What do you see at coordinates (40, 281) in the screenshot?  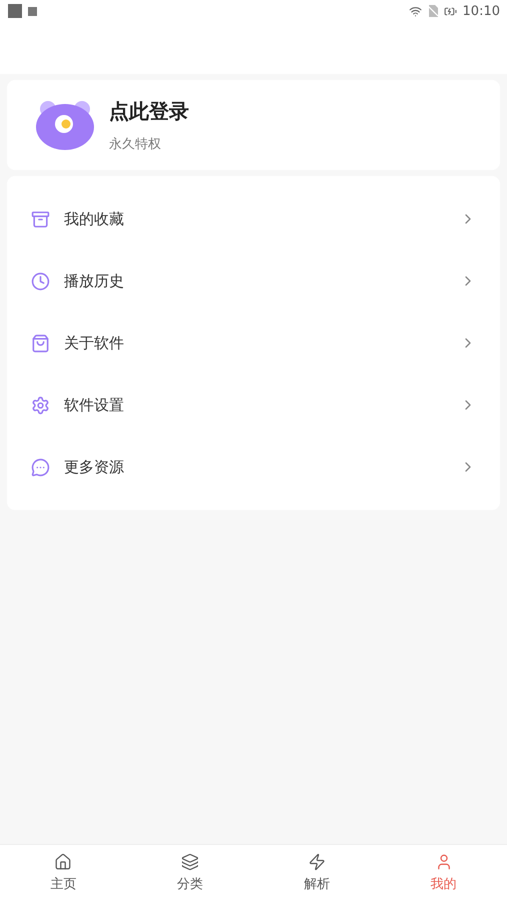 I see `clock-icon` at bounding box center [40, 281].